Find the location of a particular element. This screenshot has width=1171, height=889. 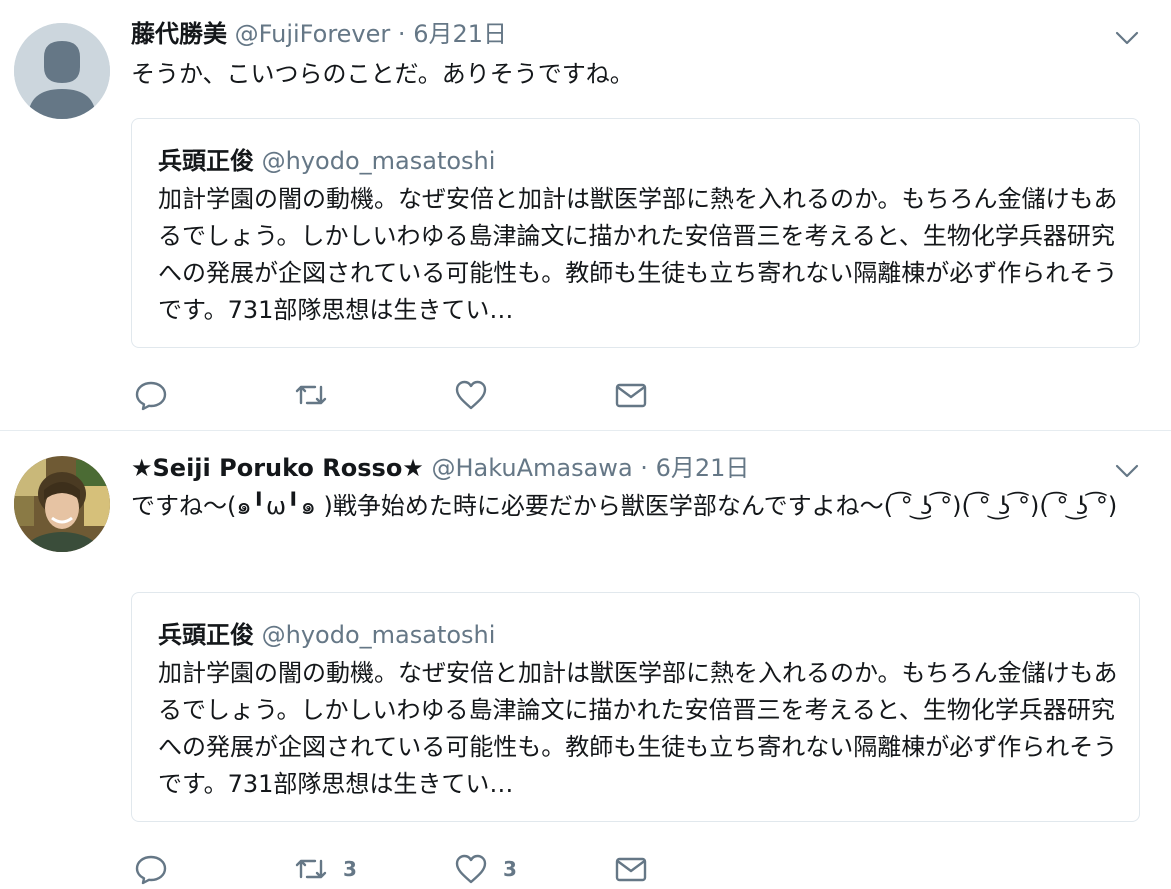

default-avatar-icon is located at coordinates (62, 71).